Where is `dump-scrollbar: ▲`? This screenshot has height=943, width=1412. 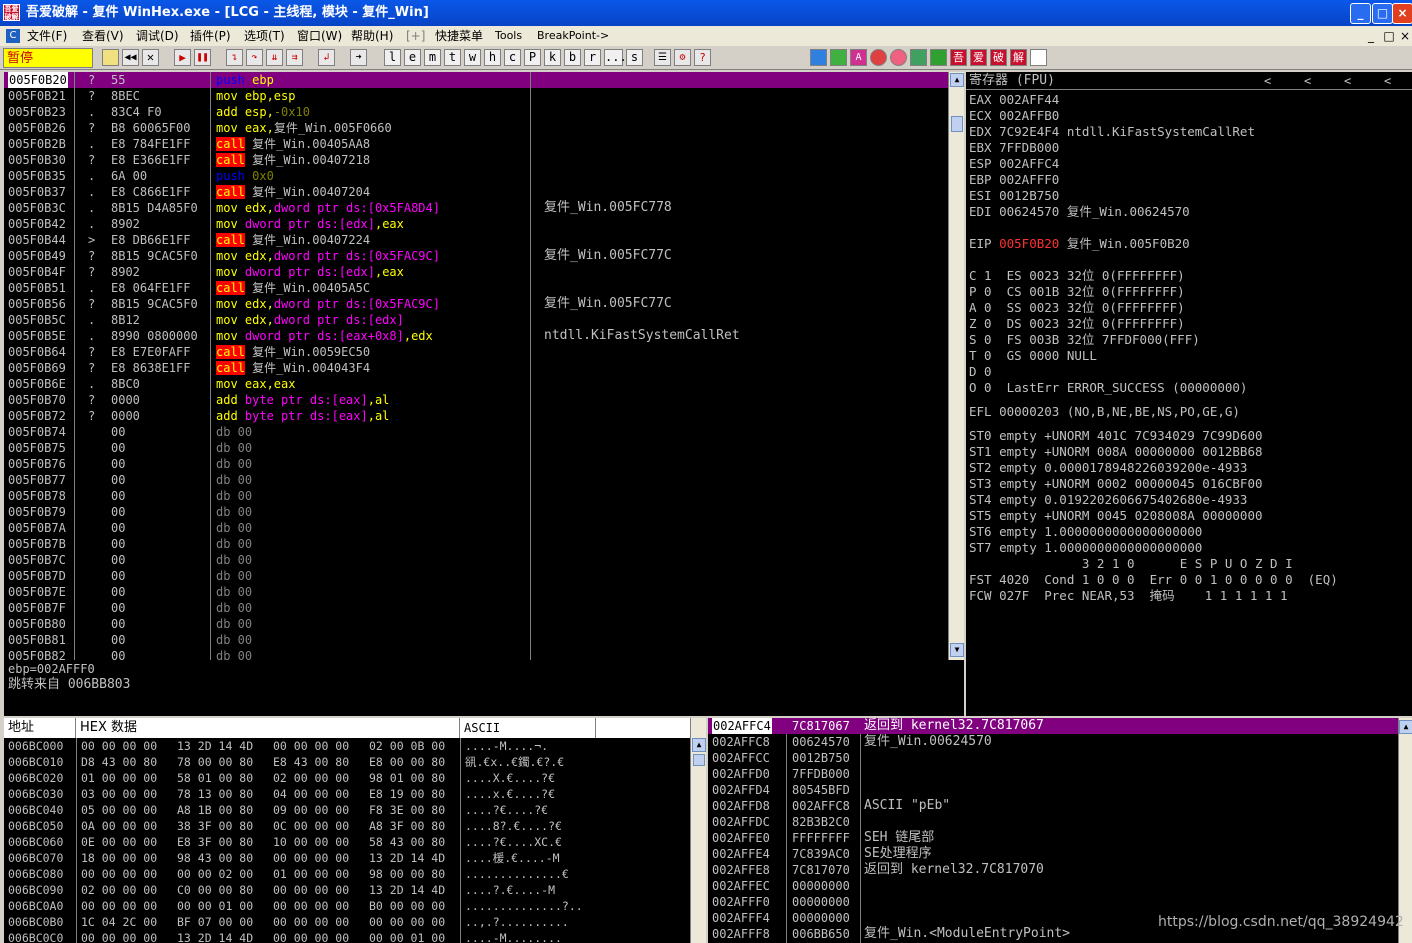 dump-scrollbar: ▲ is located at coordinates (698, 830).